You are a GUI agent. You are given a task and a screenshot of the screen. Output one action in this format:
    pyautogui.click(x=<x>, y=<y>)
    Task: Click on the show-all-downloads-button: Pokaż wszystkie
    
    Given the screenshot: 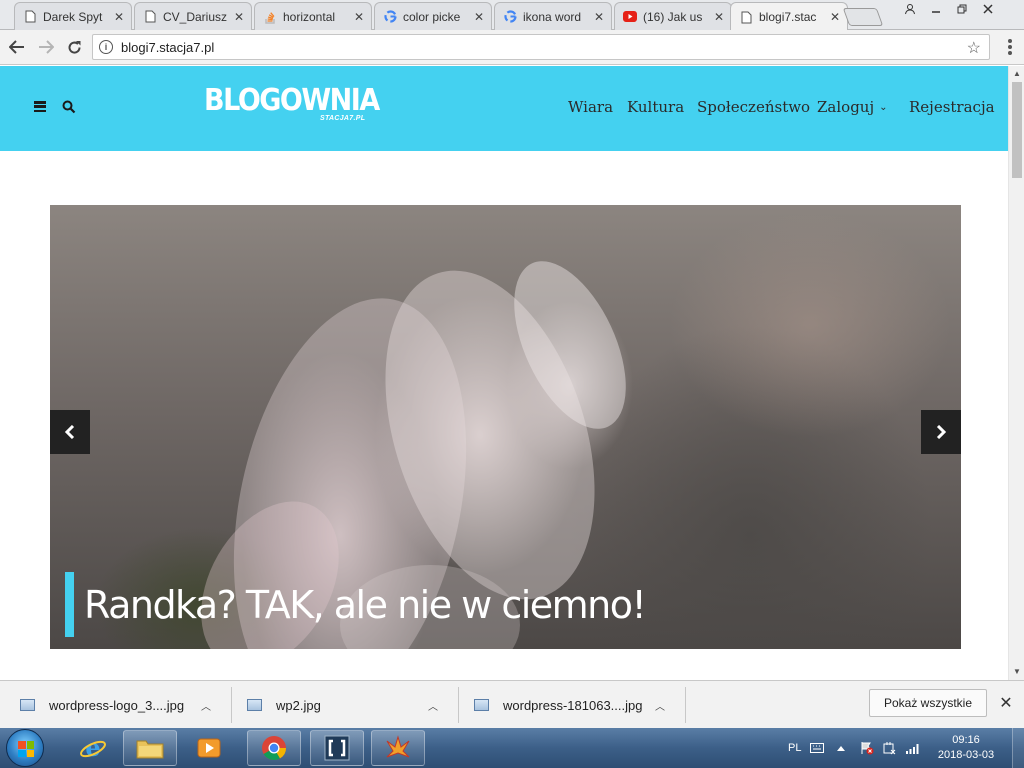 What is the action you would take?
    pyautogui.click(x=928, y=703)
    